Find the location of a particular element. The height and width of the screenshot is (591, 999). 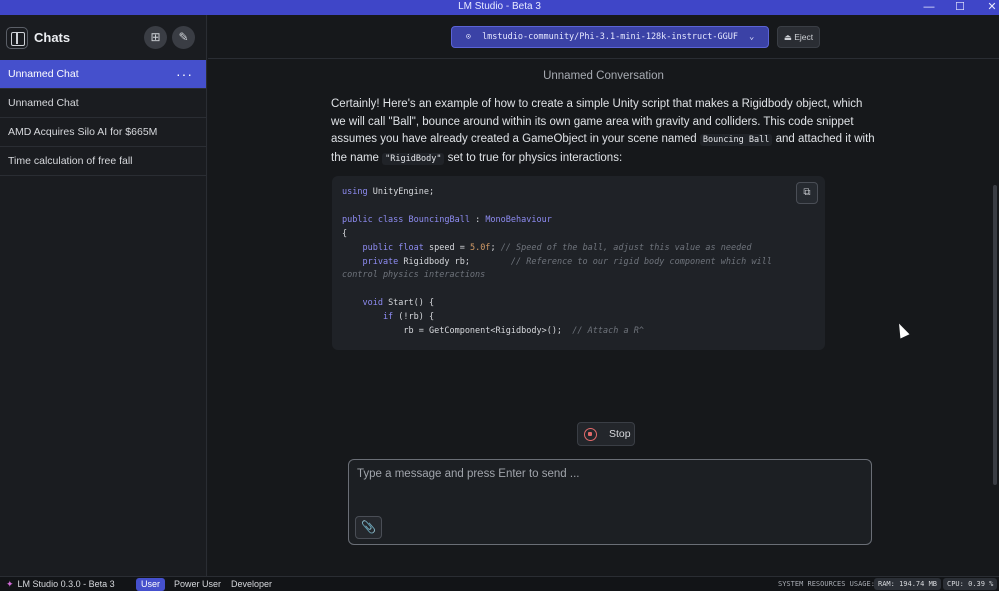

app-version: ✦ LM Studio 0.3.0 - Beta 3 is located at coordinates (60, 584).